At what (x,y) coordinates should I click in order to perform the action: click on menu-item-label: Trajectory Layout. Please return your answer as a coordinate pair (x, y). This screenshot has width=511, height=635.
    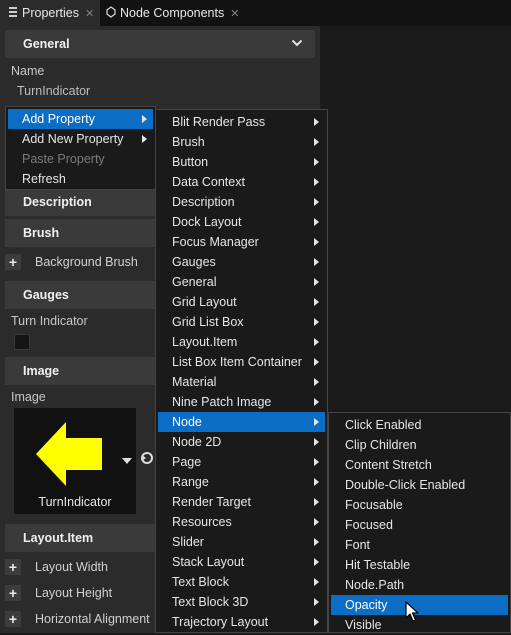
    Looking at the image, I should click on (220, 622).